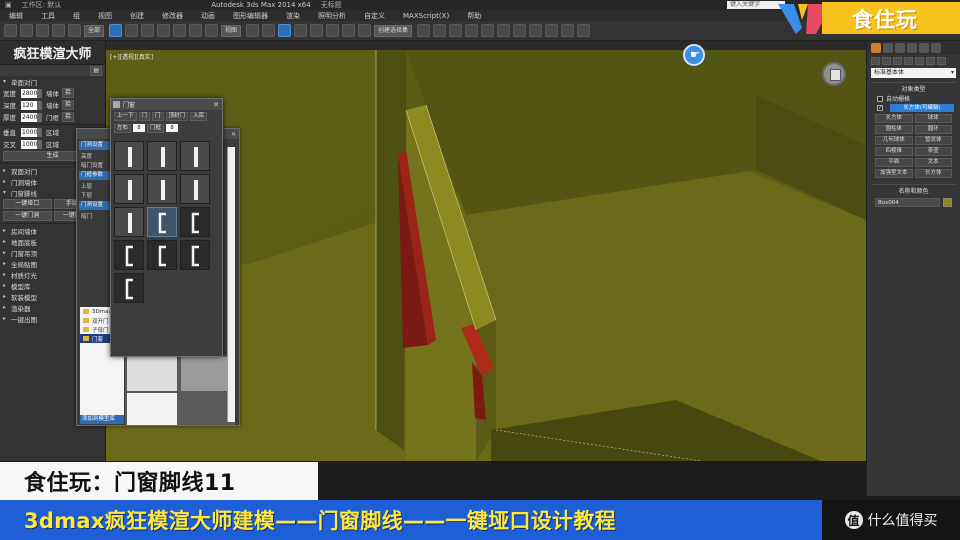  Describe the element at coordinates (131, 56) in the screenshot. I see `viewport-label: [+][透视][真实]` at that location.